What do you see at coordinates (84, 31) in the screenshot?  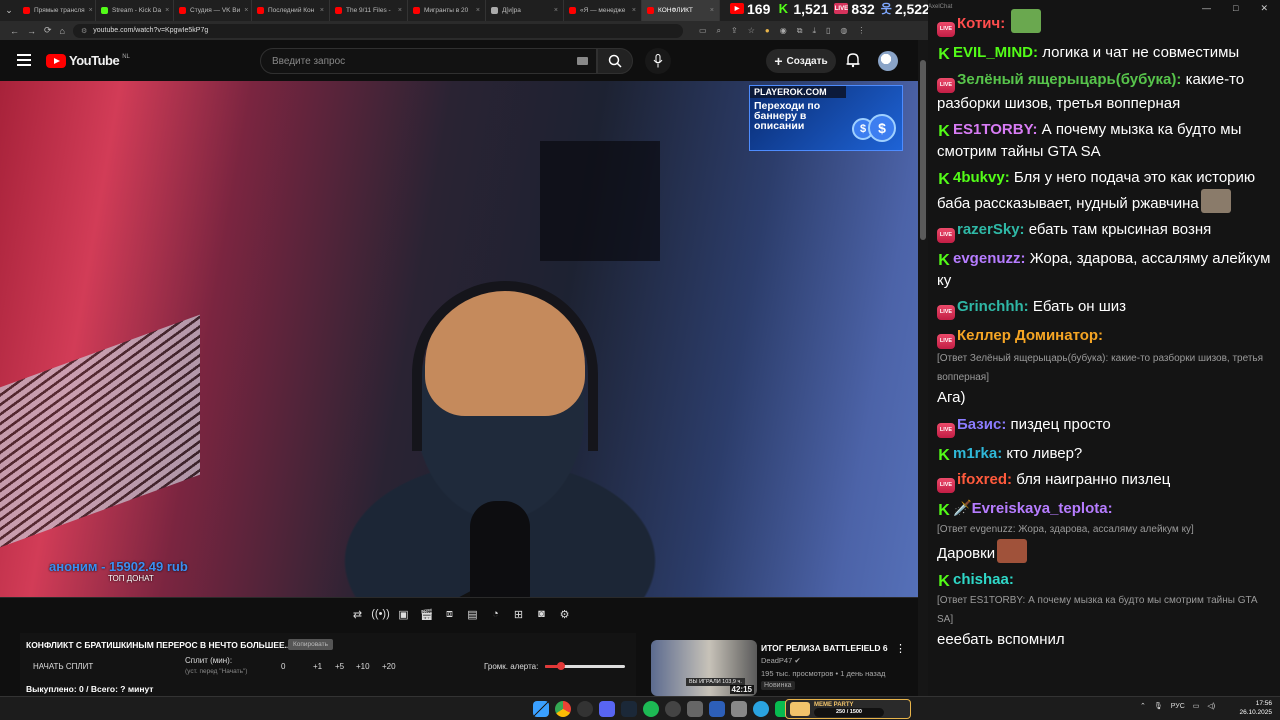 I see `site-info-icon: ⚙` at bounding box center [84, 31].